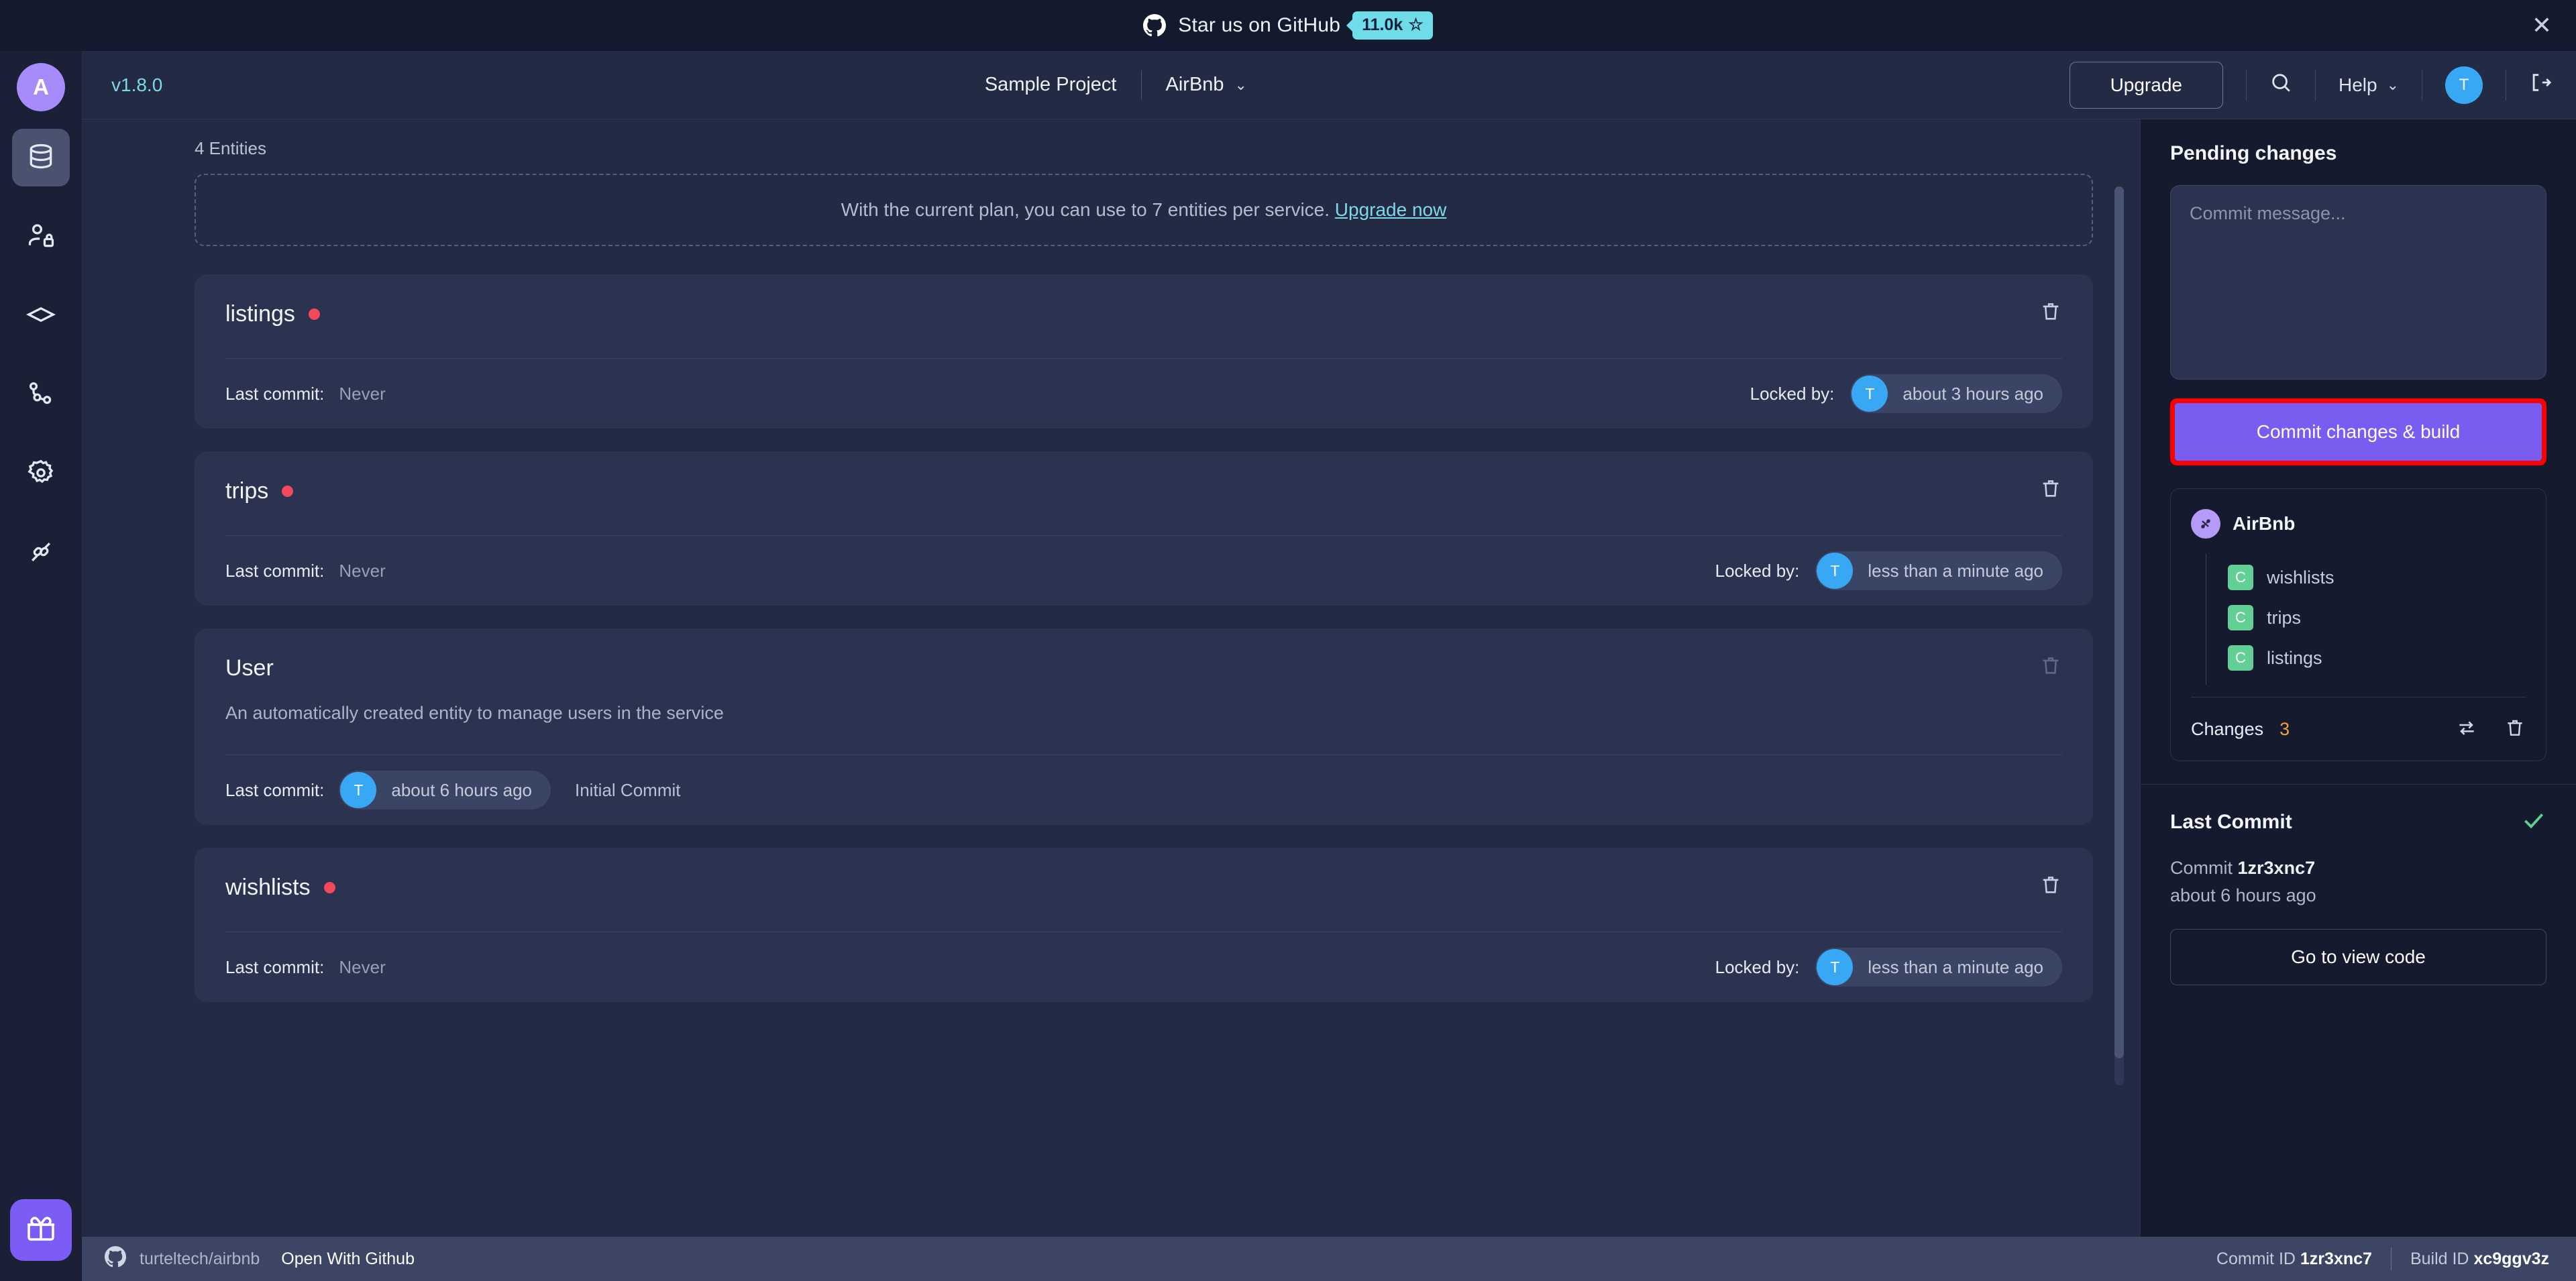 The image size is (2576, 1281). I want to click on upgrade-now-link: Upgrade now, so click(1391, 210).